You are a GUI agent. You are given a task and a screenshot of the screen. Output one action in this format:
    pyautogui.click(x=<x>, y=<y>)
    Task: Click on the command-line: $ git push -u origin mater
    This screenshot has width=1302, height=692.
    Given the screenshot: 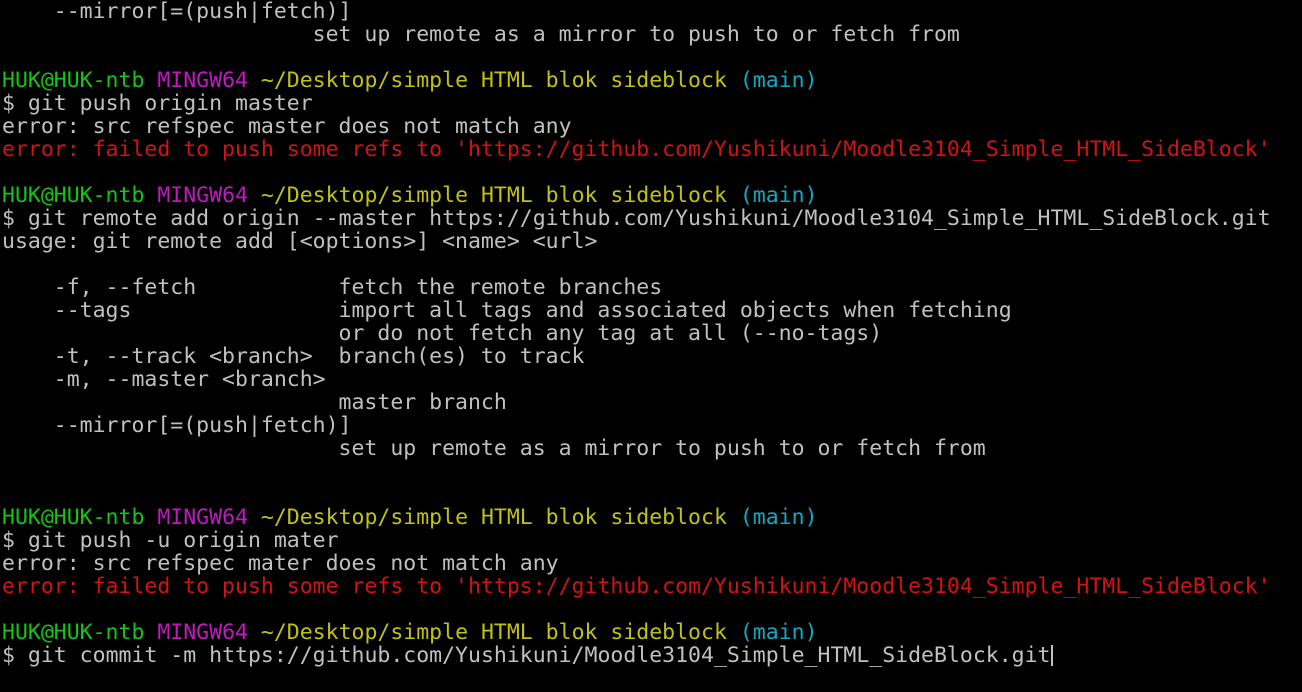 What is the action you would take?
    pyautogui.click(x=652, y=540)
    